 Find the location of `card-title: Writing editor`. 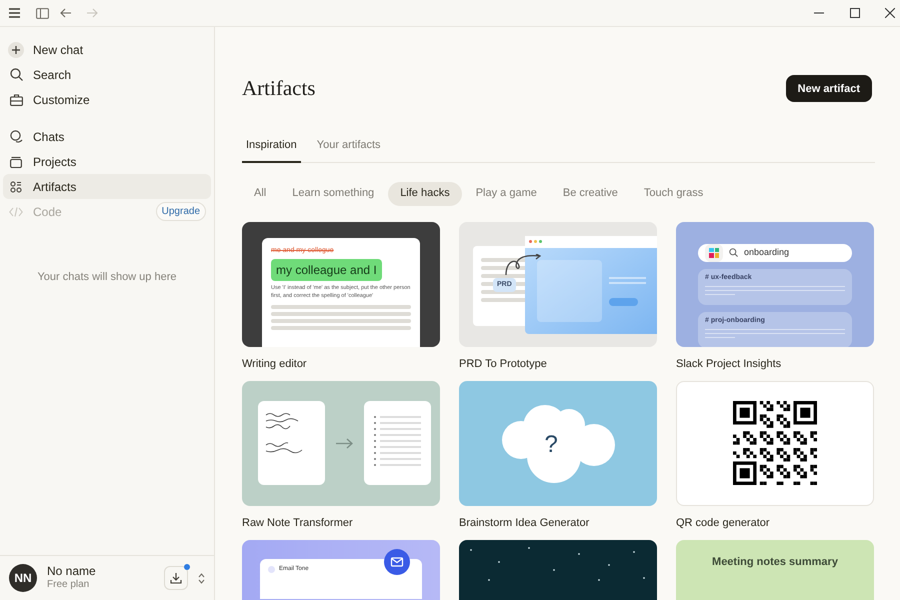

card-title: Writing editor is located at coordinates (341, 363).